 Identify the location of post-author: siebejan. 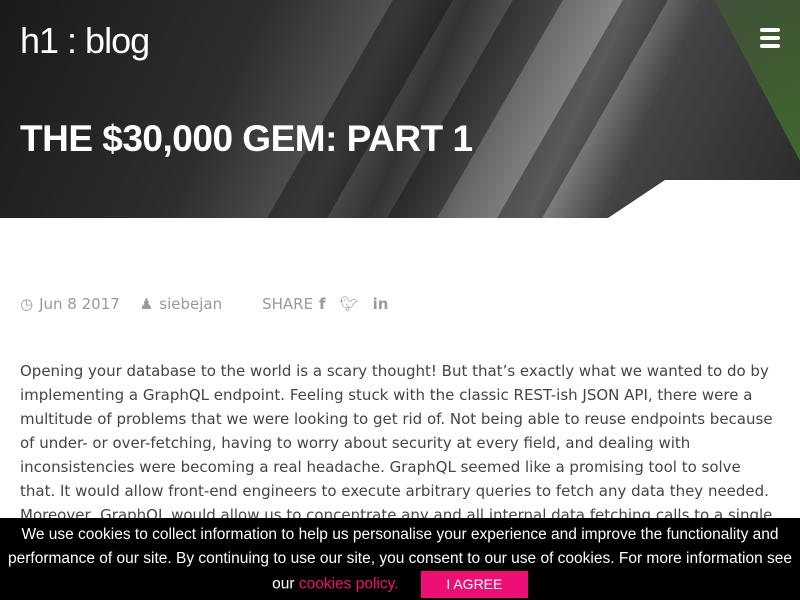
(190, 304).